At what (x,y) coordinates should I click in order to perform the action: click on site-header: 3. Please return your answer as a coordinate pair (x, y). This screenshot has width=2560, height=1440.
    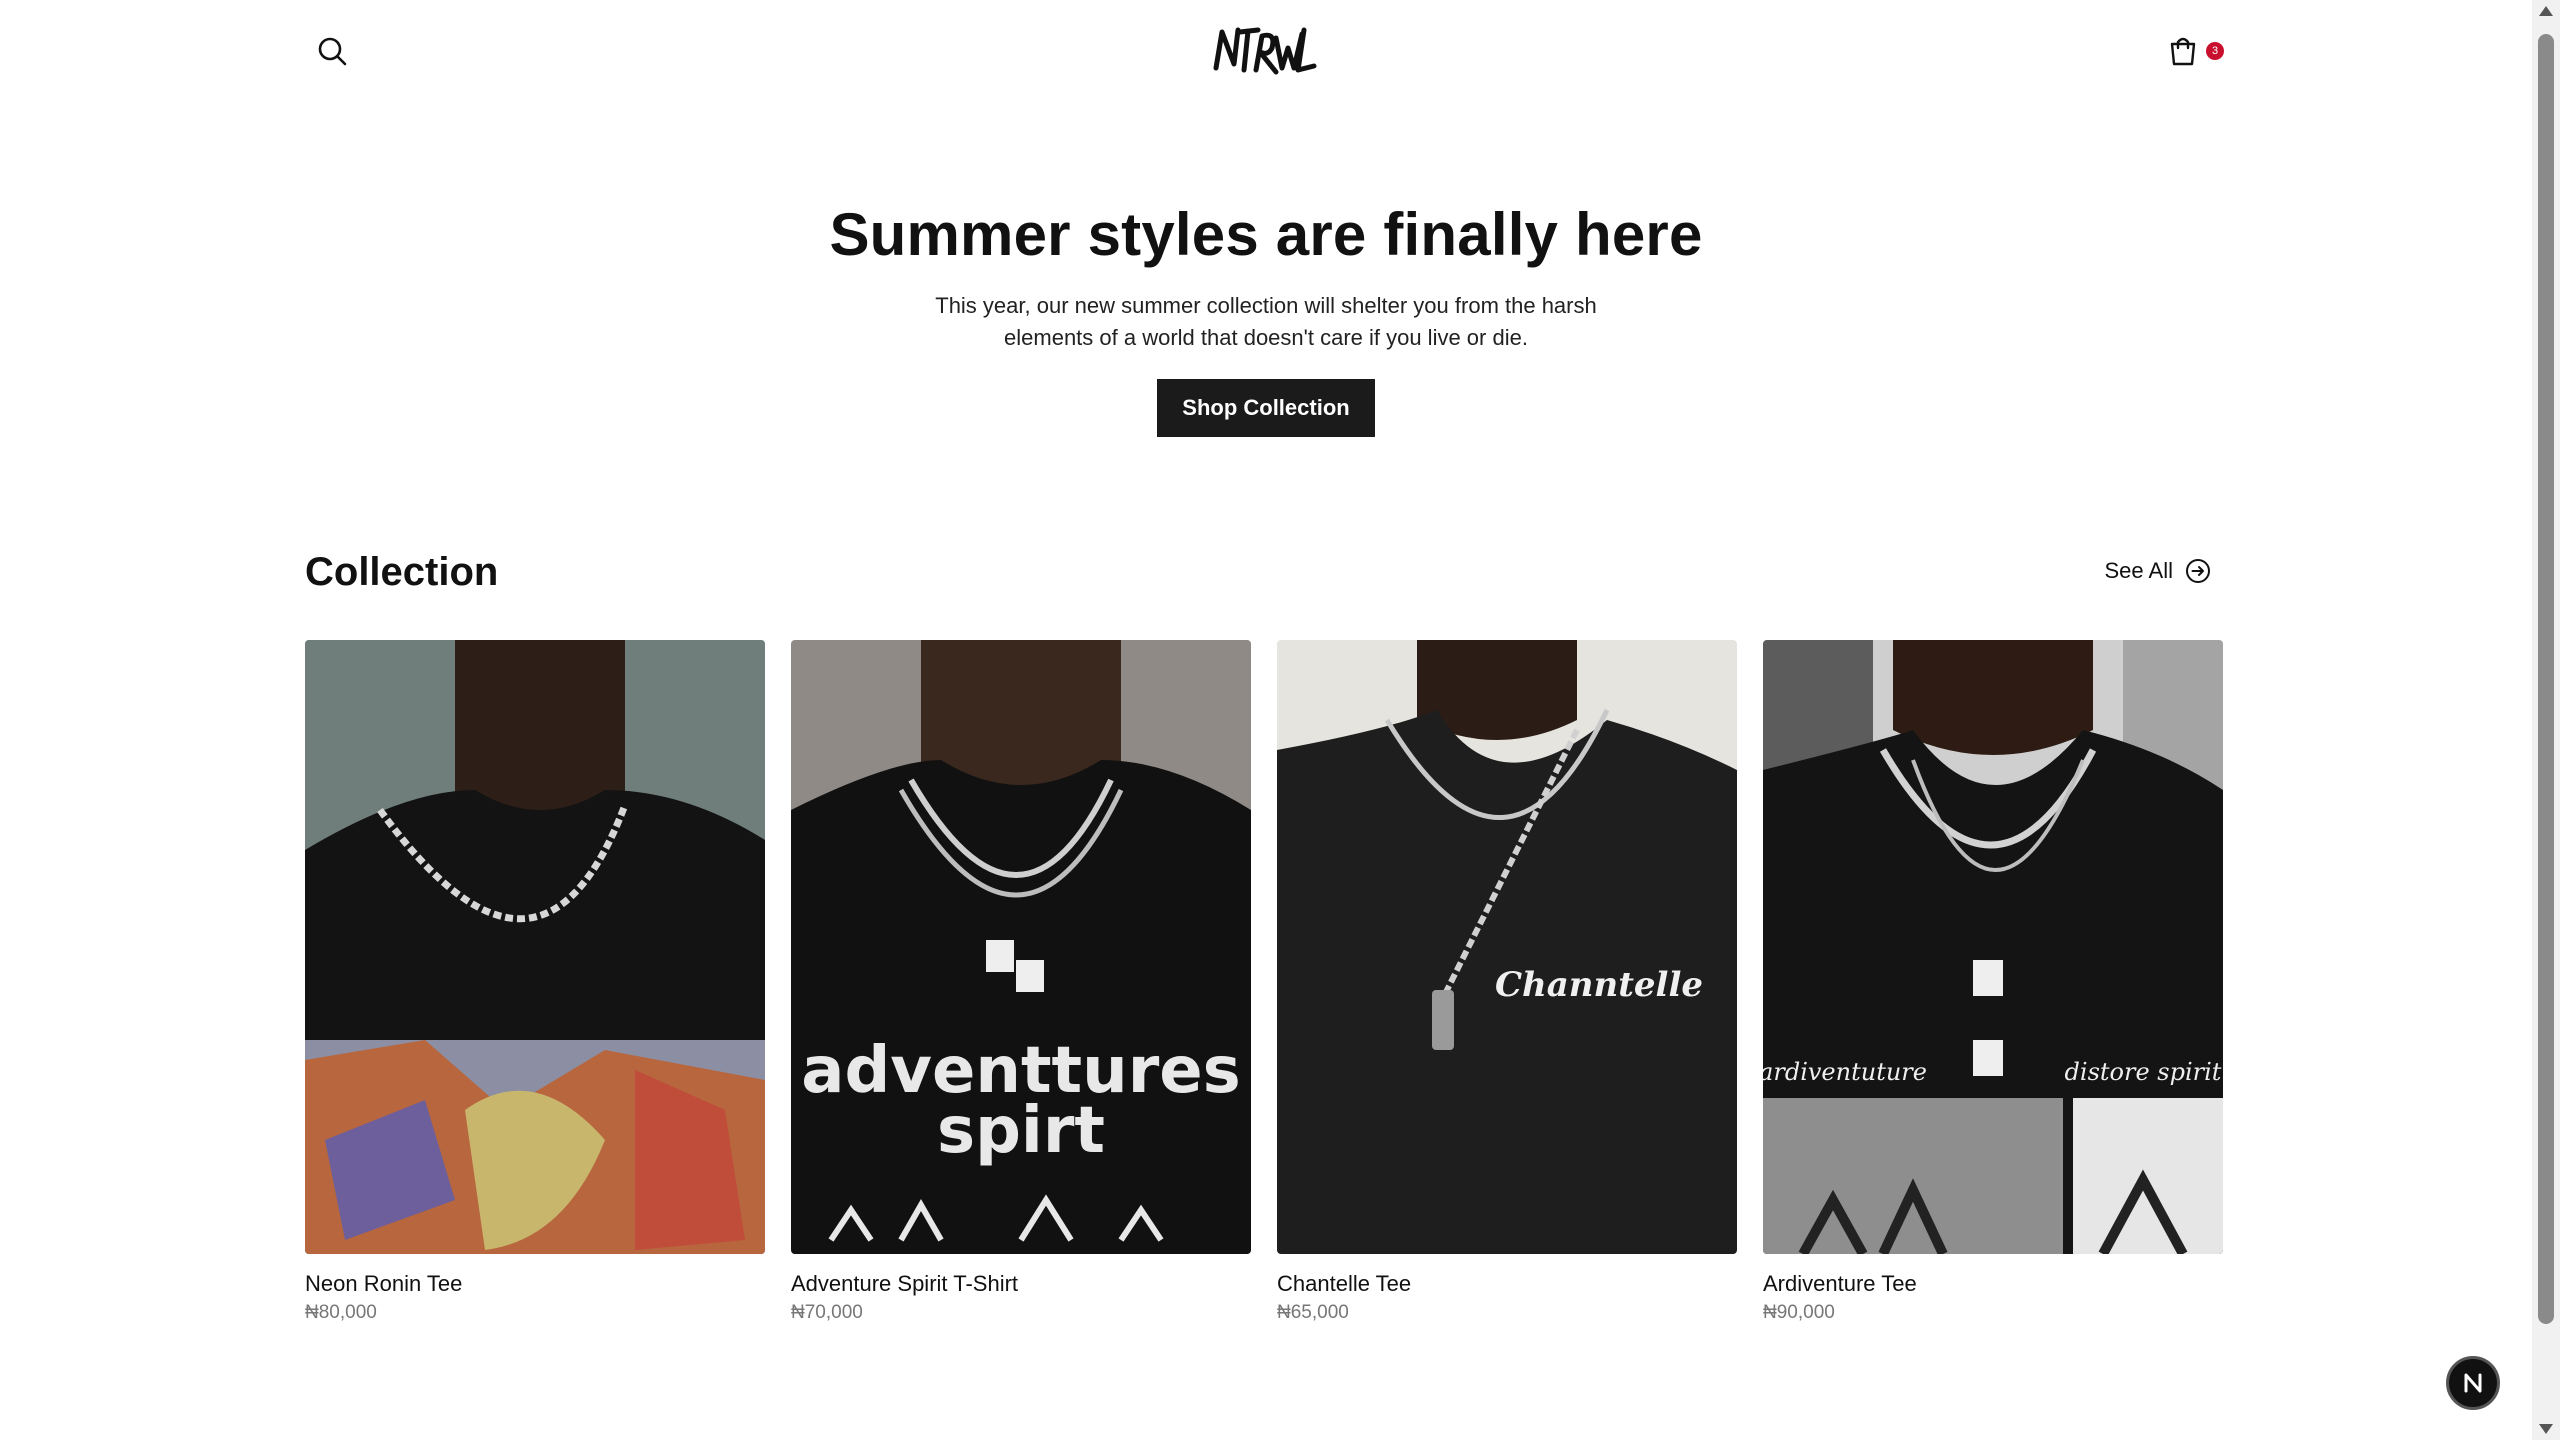
    Looking at the image, I should click on (1265, 52).